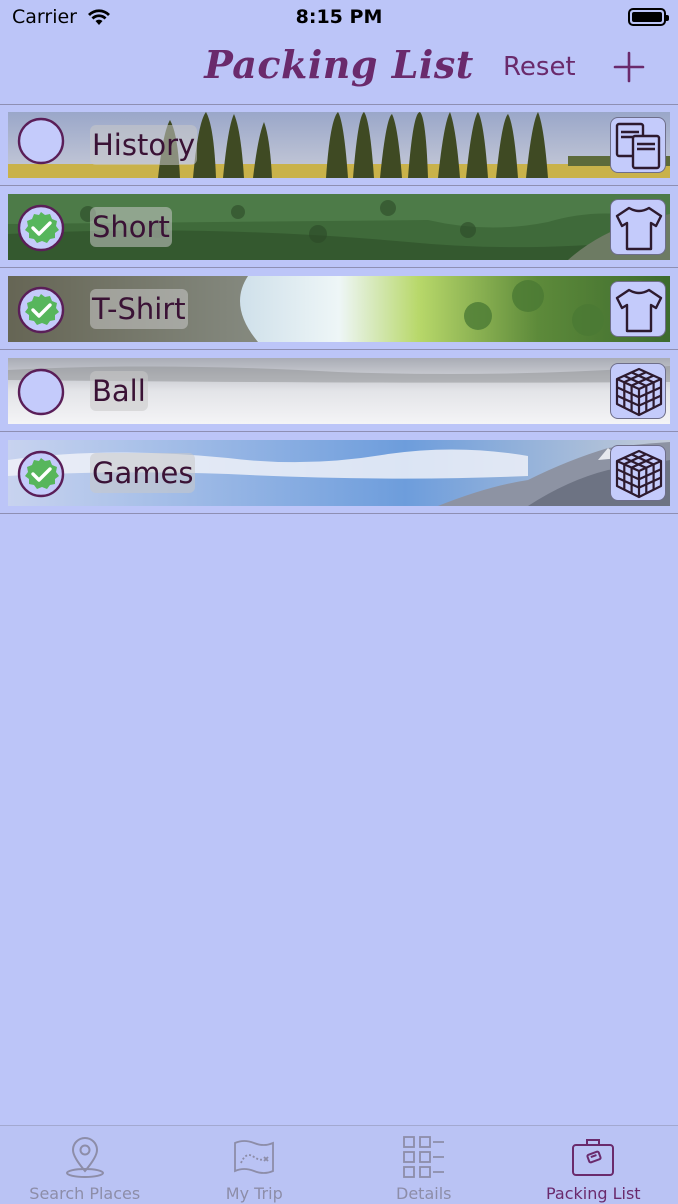  I want to click on list-item: T-Shirt, so click(339, 309).